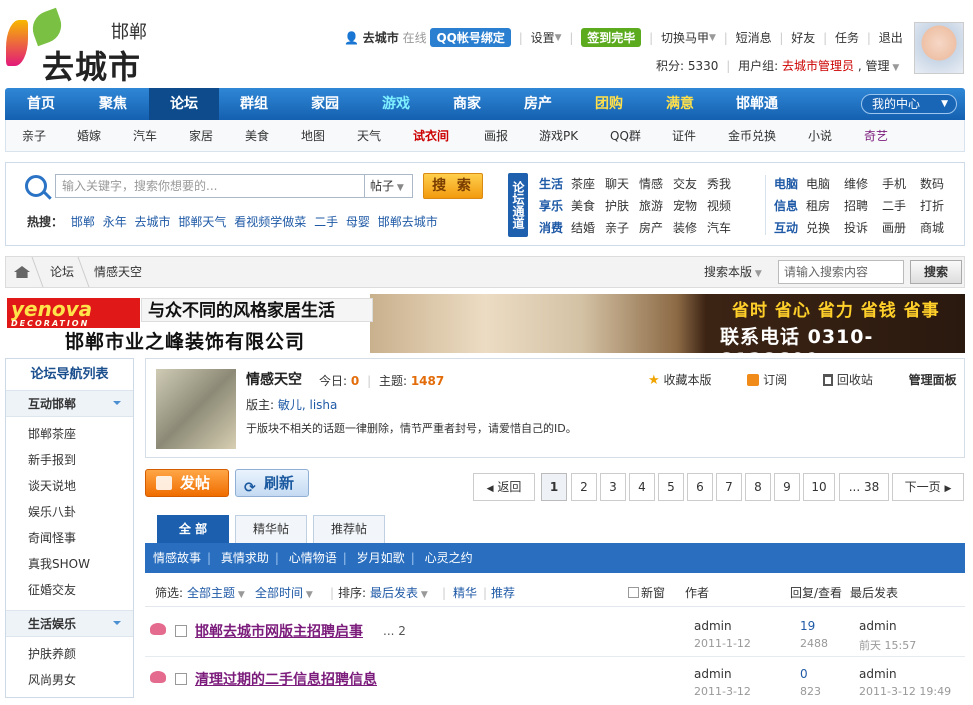 This screenshot has height=705, width=973. I want to click on subnav-item: 奇艺, so click(876, 136).